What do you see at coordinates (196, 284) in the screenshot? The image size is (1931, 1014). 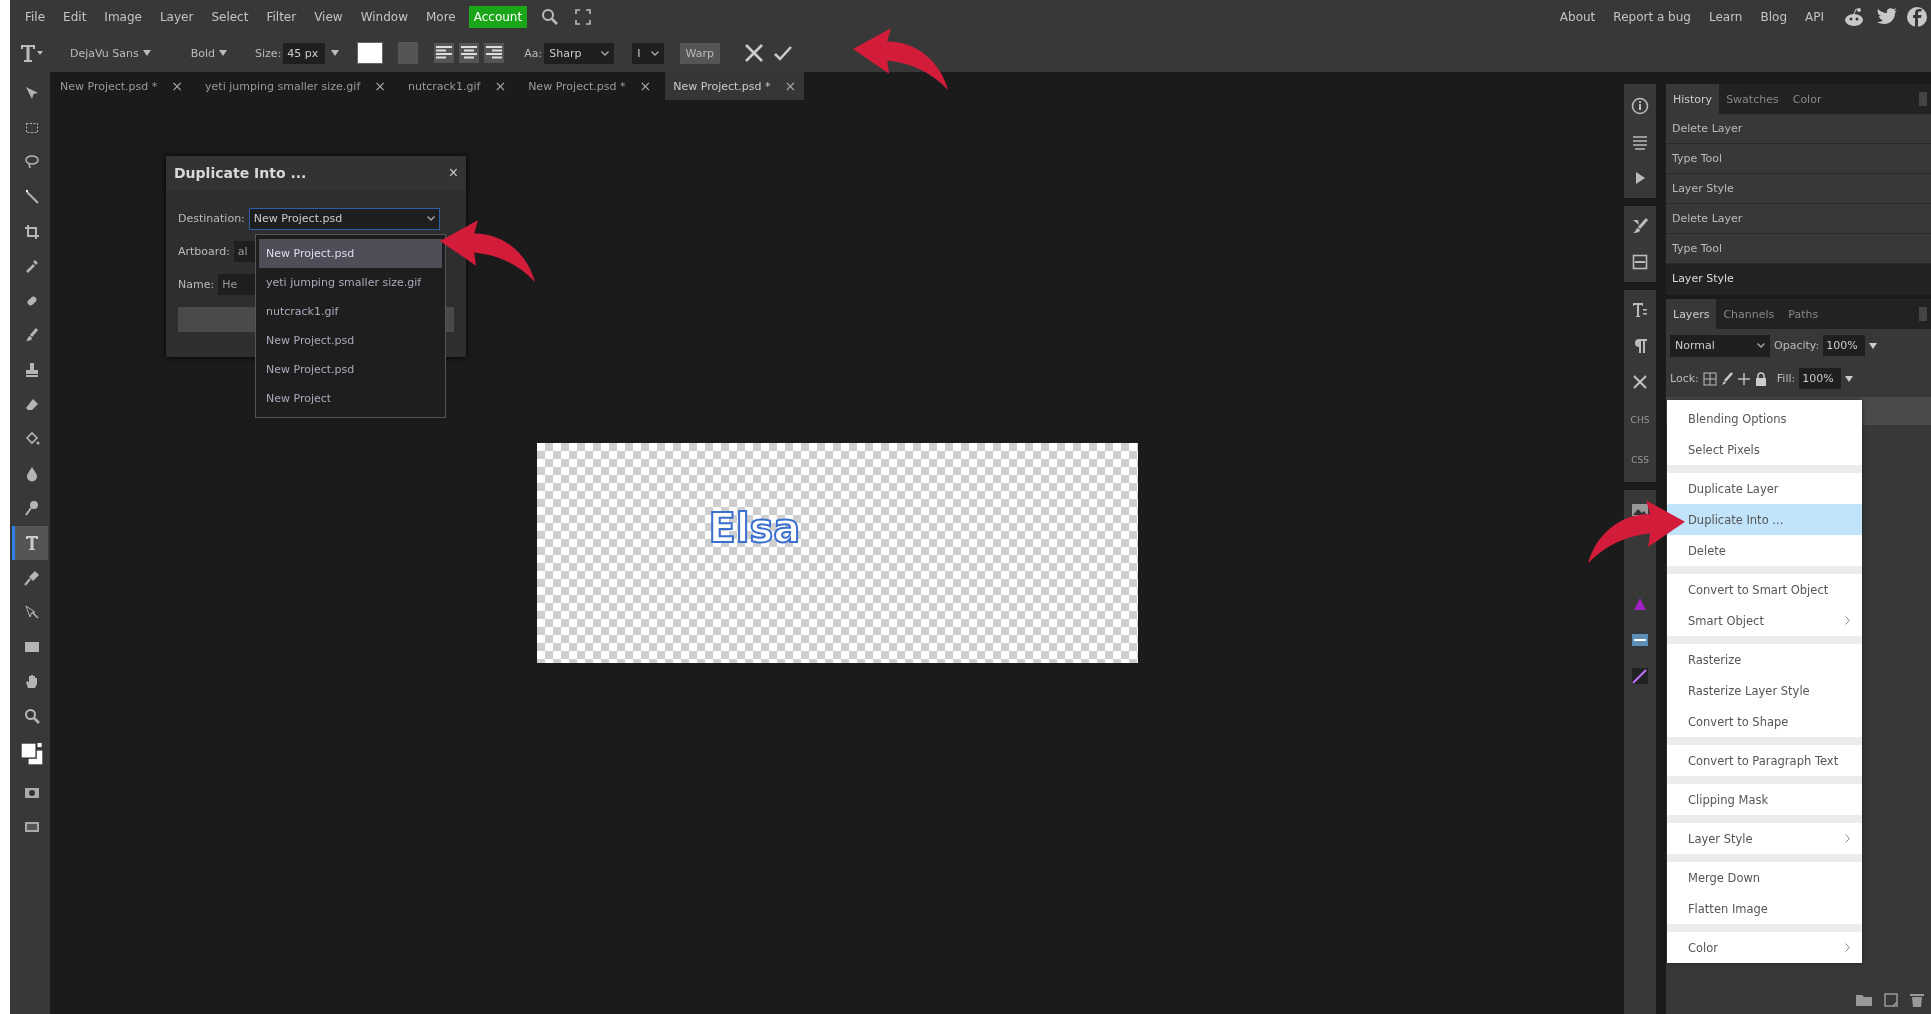 I see `field-label: Name:` at bounding box center [196, 284].